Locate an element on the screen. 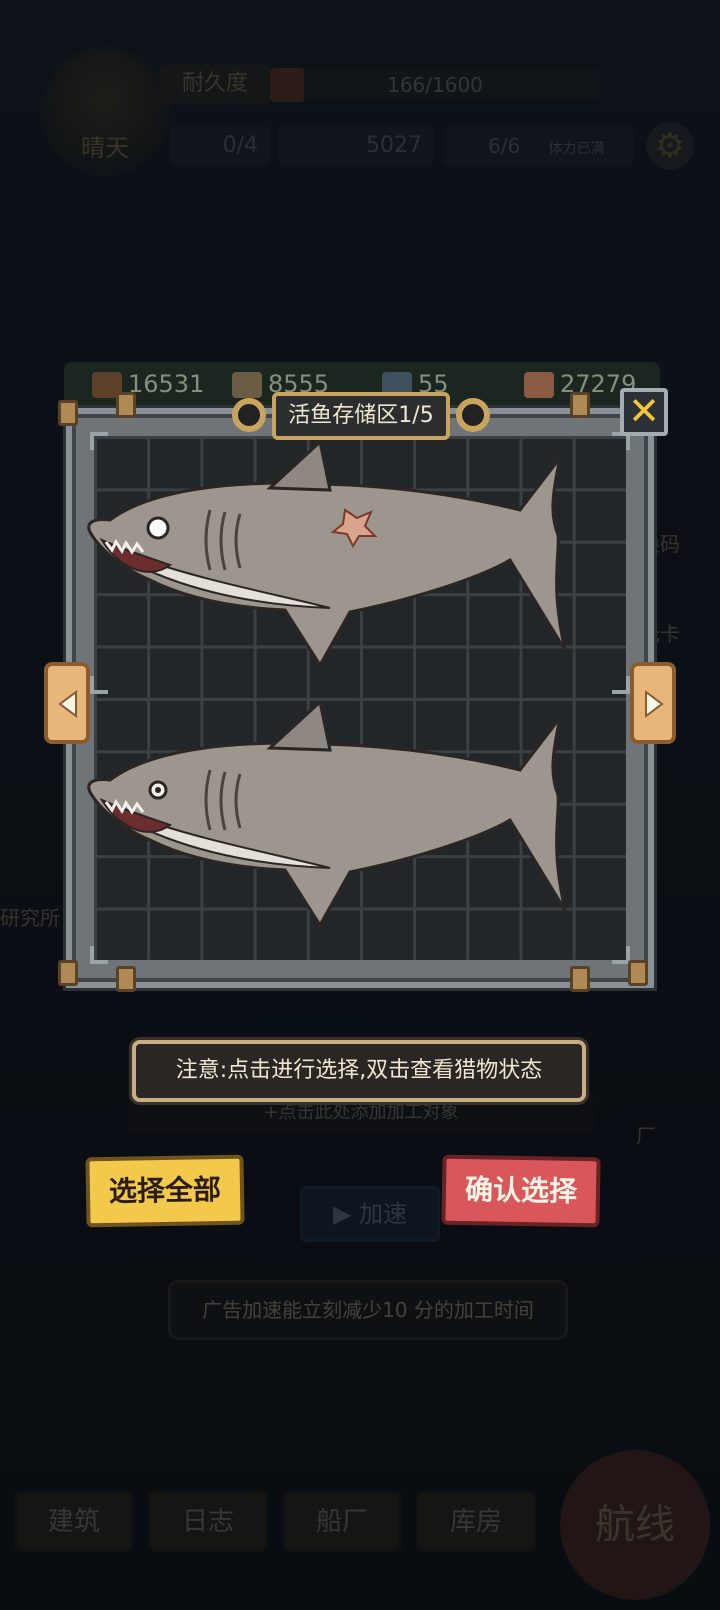 Image resolution: width=720 pixels, height=1610 pixels. research-label: 研究所 is located at coordinates (30, 918).